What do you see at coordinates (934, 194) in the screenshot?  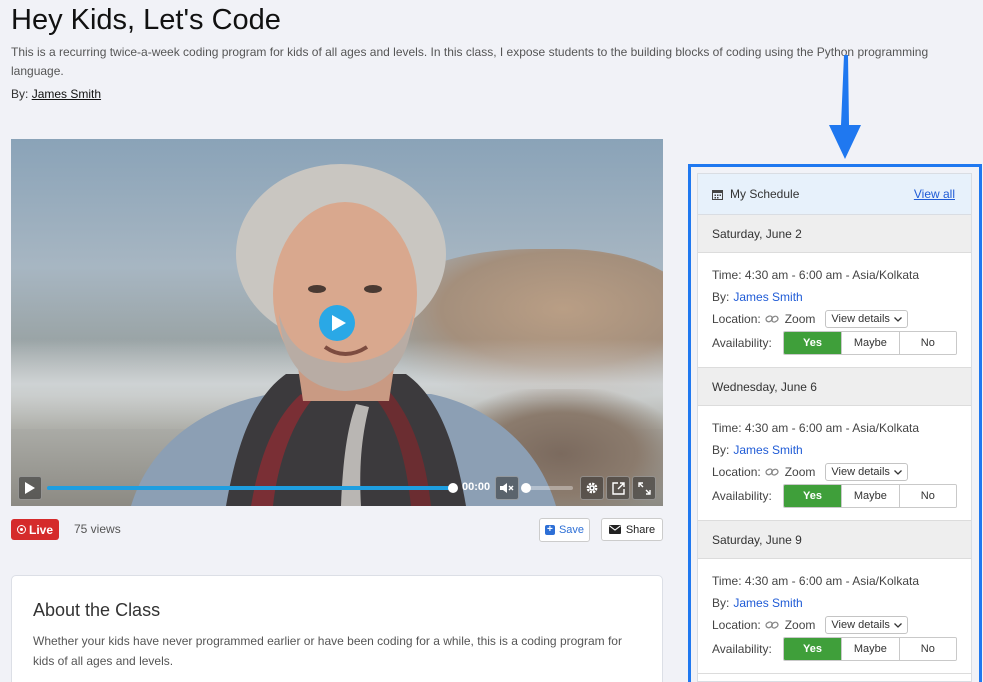 I see `view-all-link: View all` at bounding box center [934, 194].